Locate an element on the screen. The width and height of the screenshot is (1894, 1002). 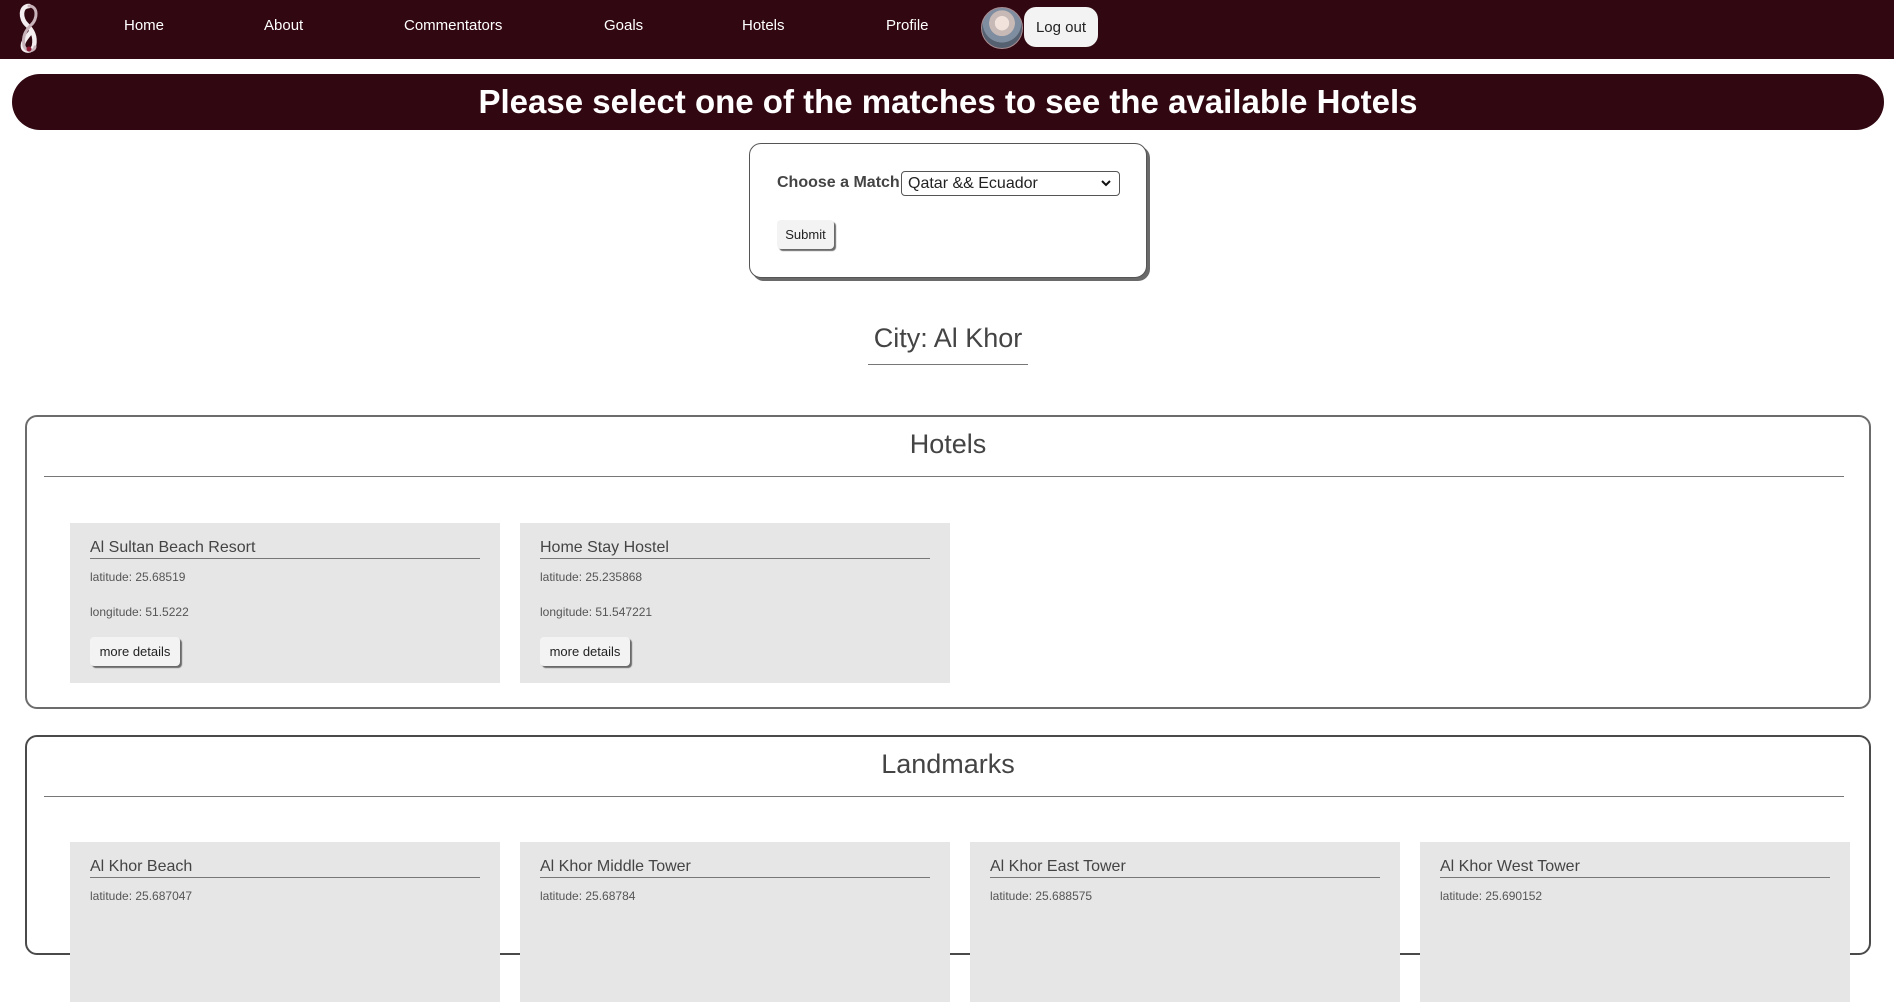
landmark-name: Al Khor West Tower is located at coordinates (1635, 868).